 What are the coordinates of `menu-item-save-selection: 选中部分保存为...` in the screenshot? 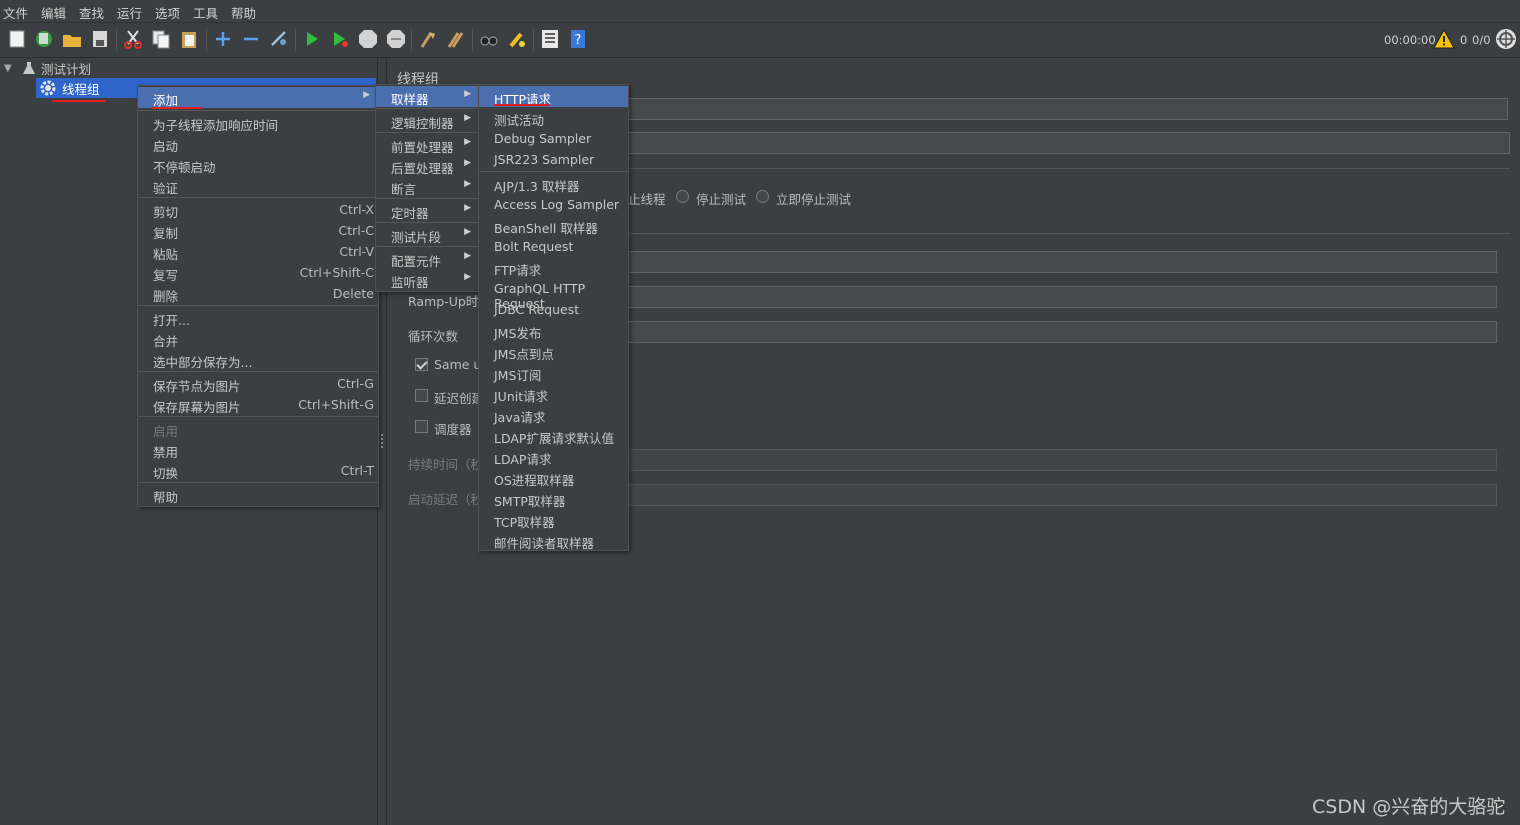 It's located at (258, 359).